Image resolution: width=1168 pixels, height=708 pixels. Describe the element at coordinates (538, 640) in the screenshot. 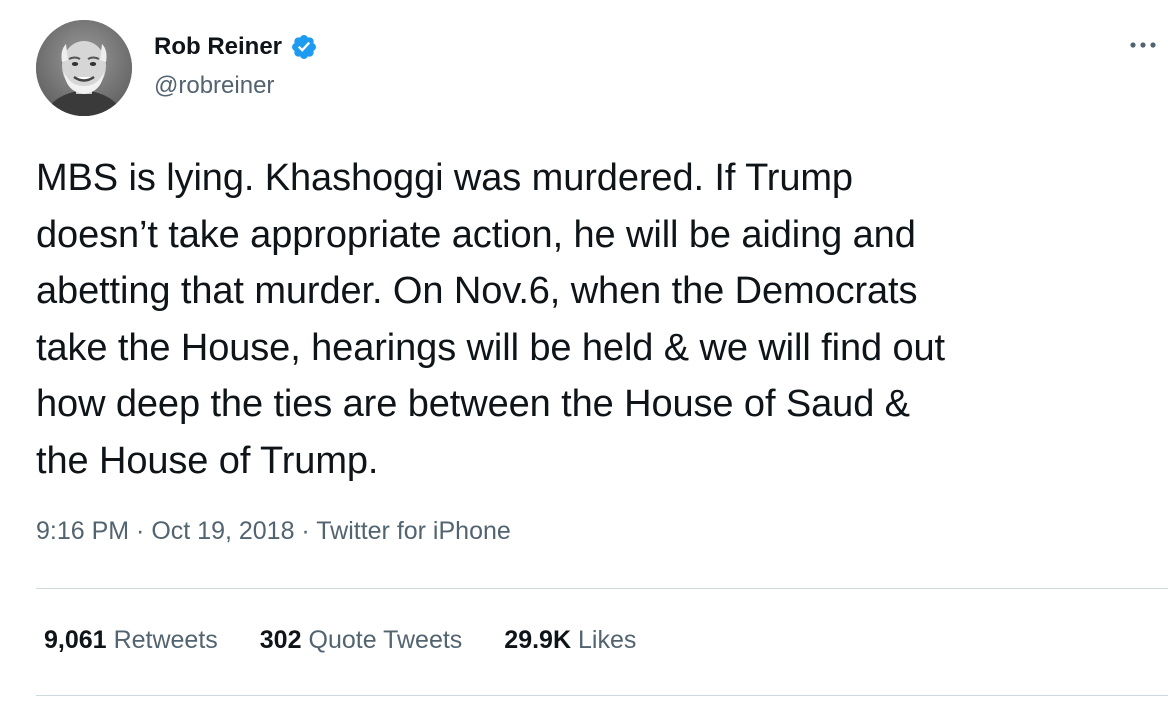

I see `likes-count: 29.9K` at that location.